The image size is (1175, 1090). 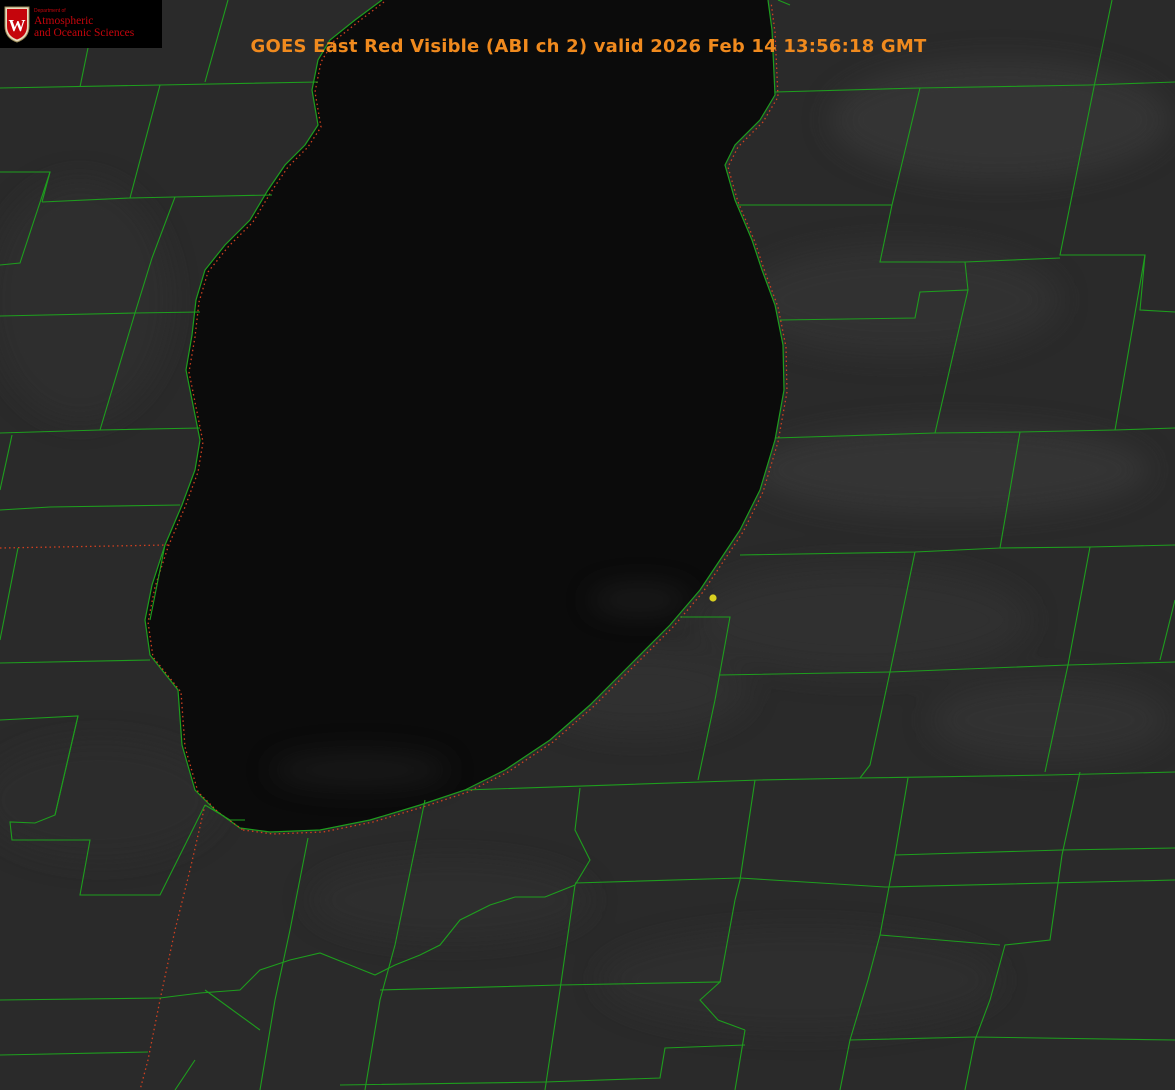 I want to click on crest-letter: W, so click(x=17, y=25).